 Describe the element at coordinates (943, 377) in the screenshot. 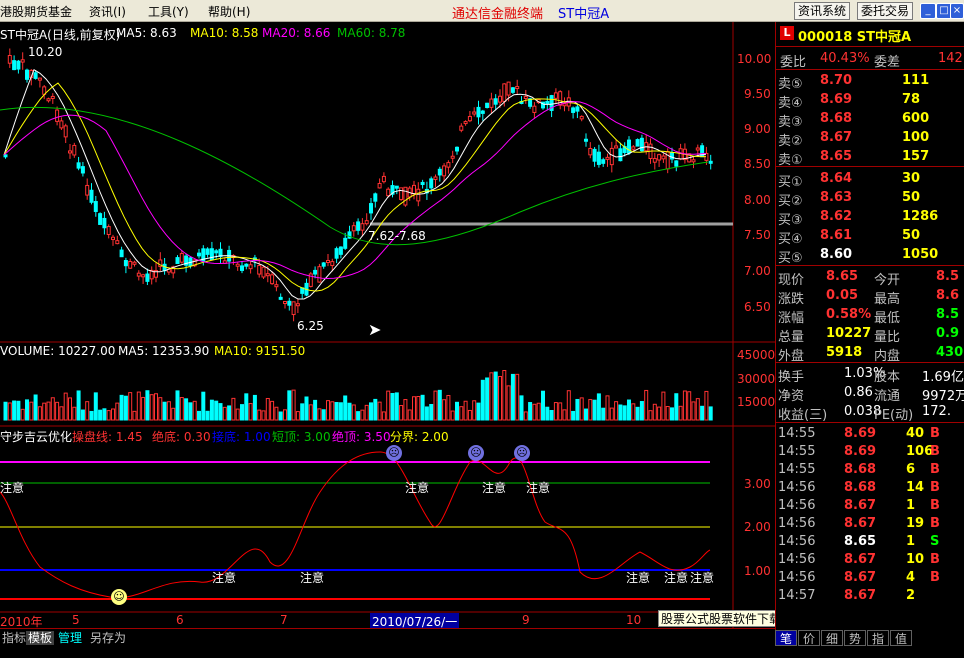

I see `stat-value: 1.69亿` at that location.